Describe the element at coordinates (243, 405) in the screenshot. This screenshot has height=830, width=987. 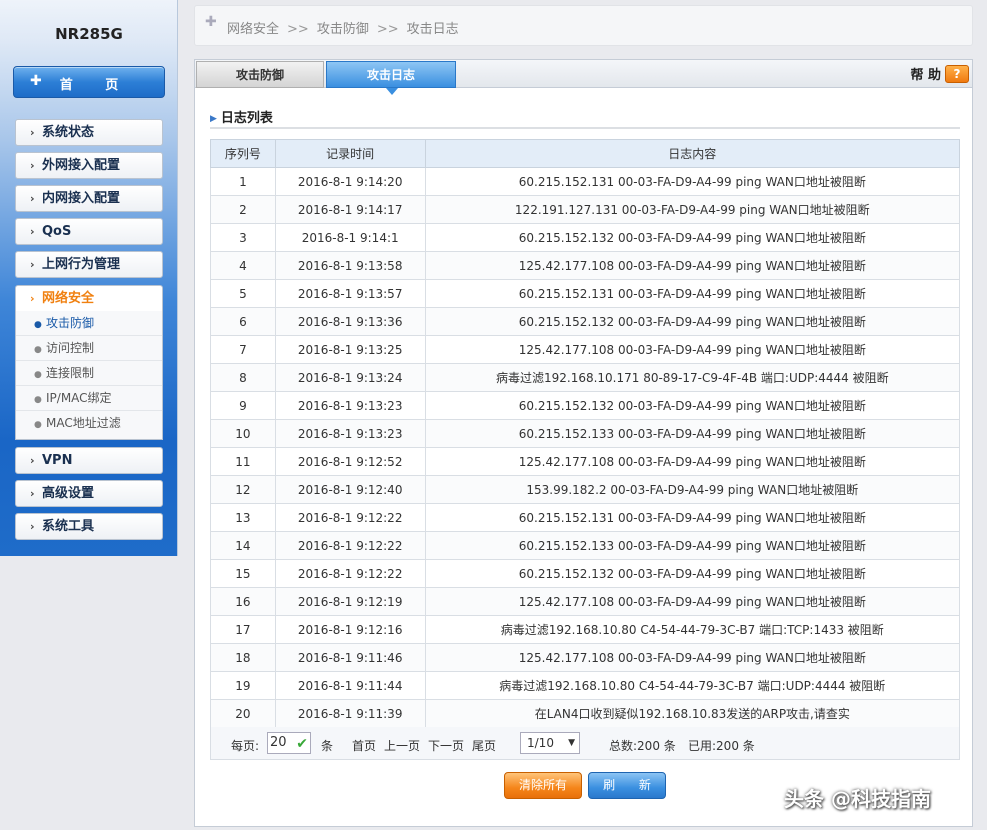
I see `row-index: 9` at that location.